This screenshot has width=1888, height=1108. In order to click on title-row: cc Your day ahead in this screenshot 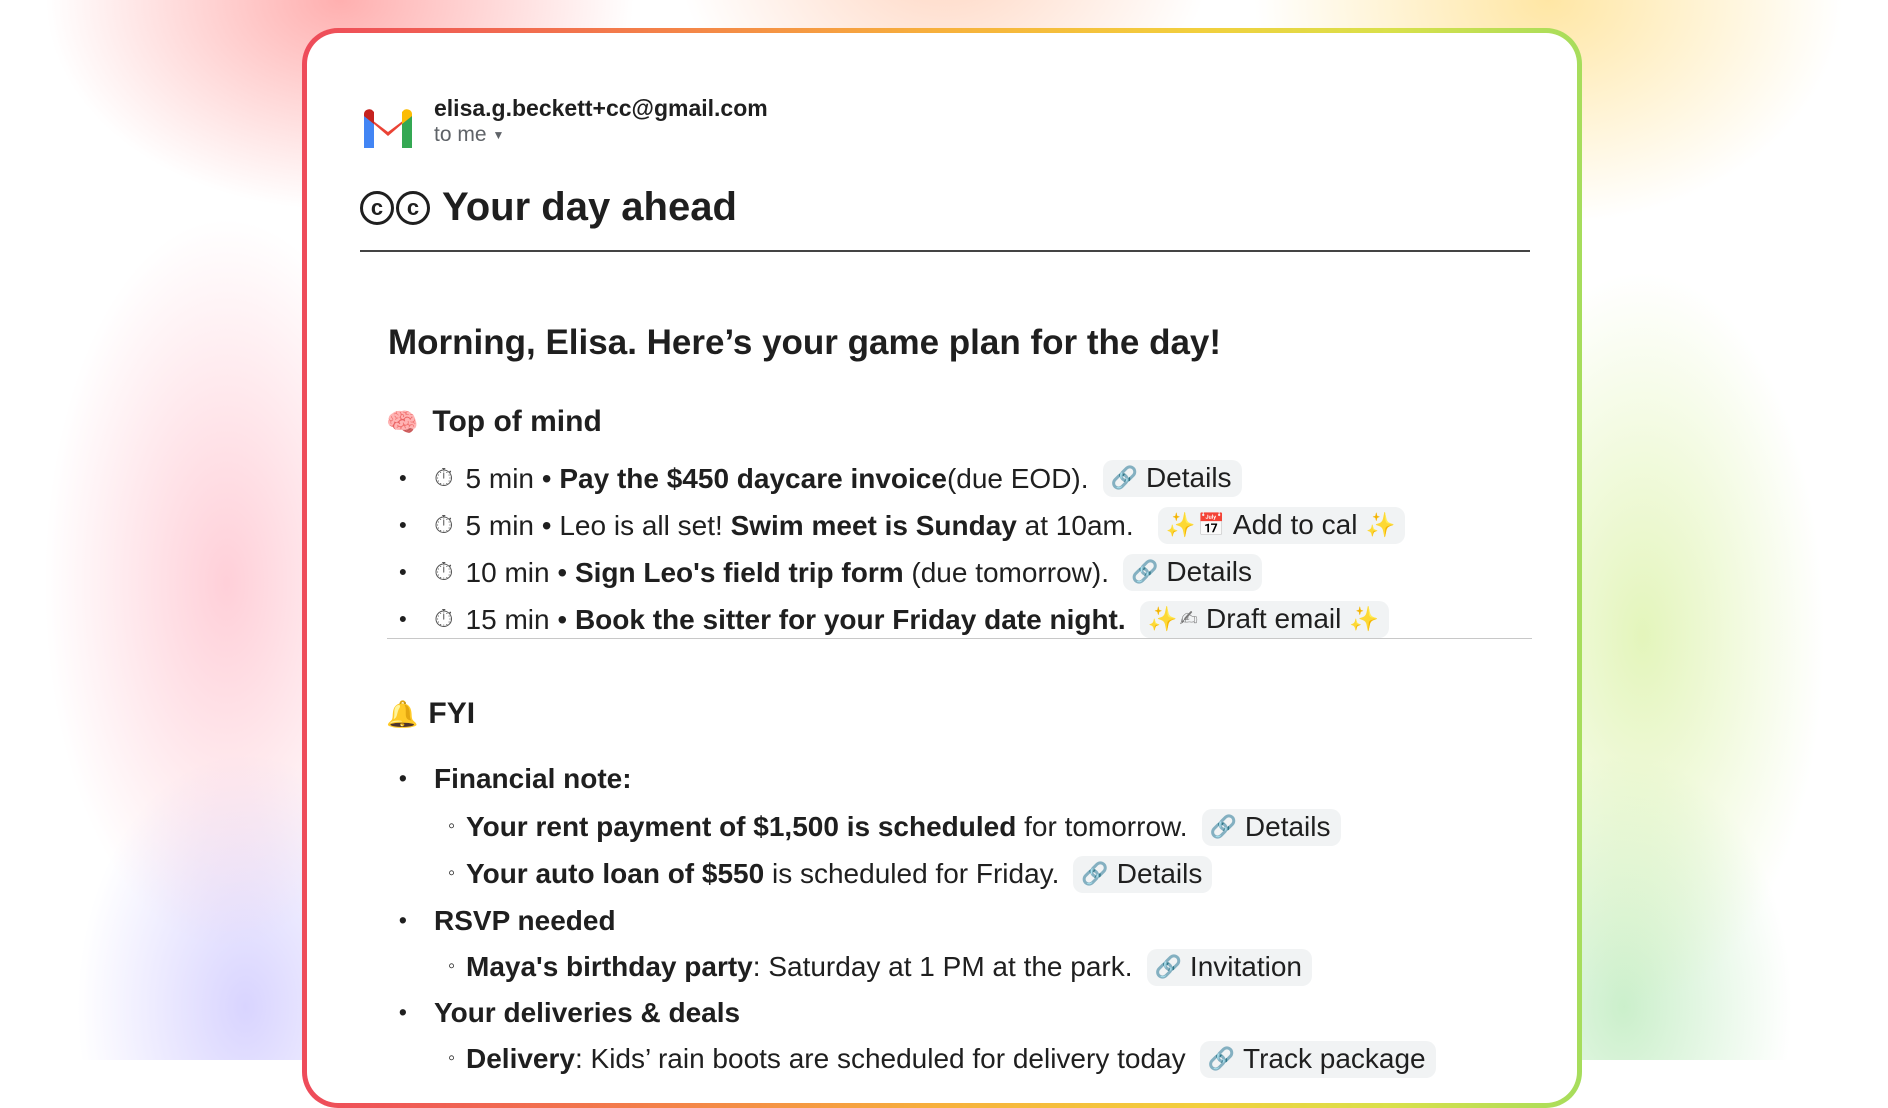, I will do `click(548, 207)`.